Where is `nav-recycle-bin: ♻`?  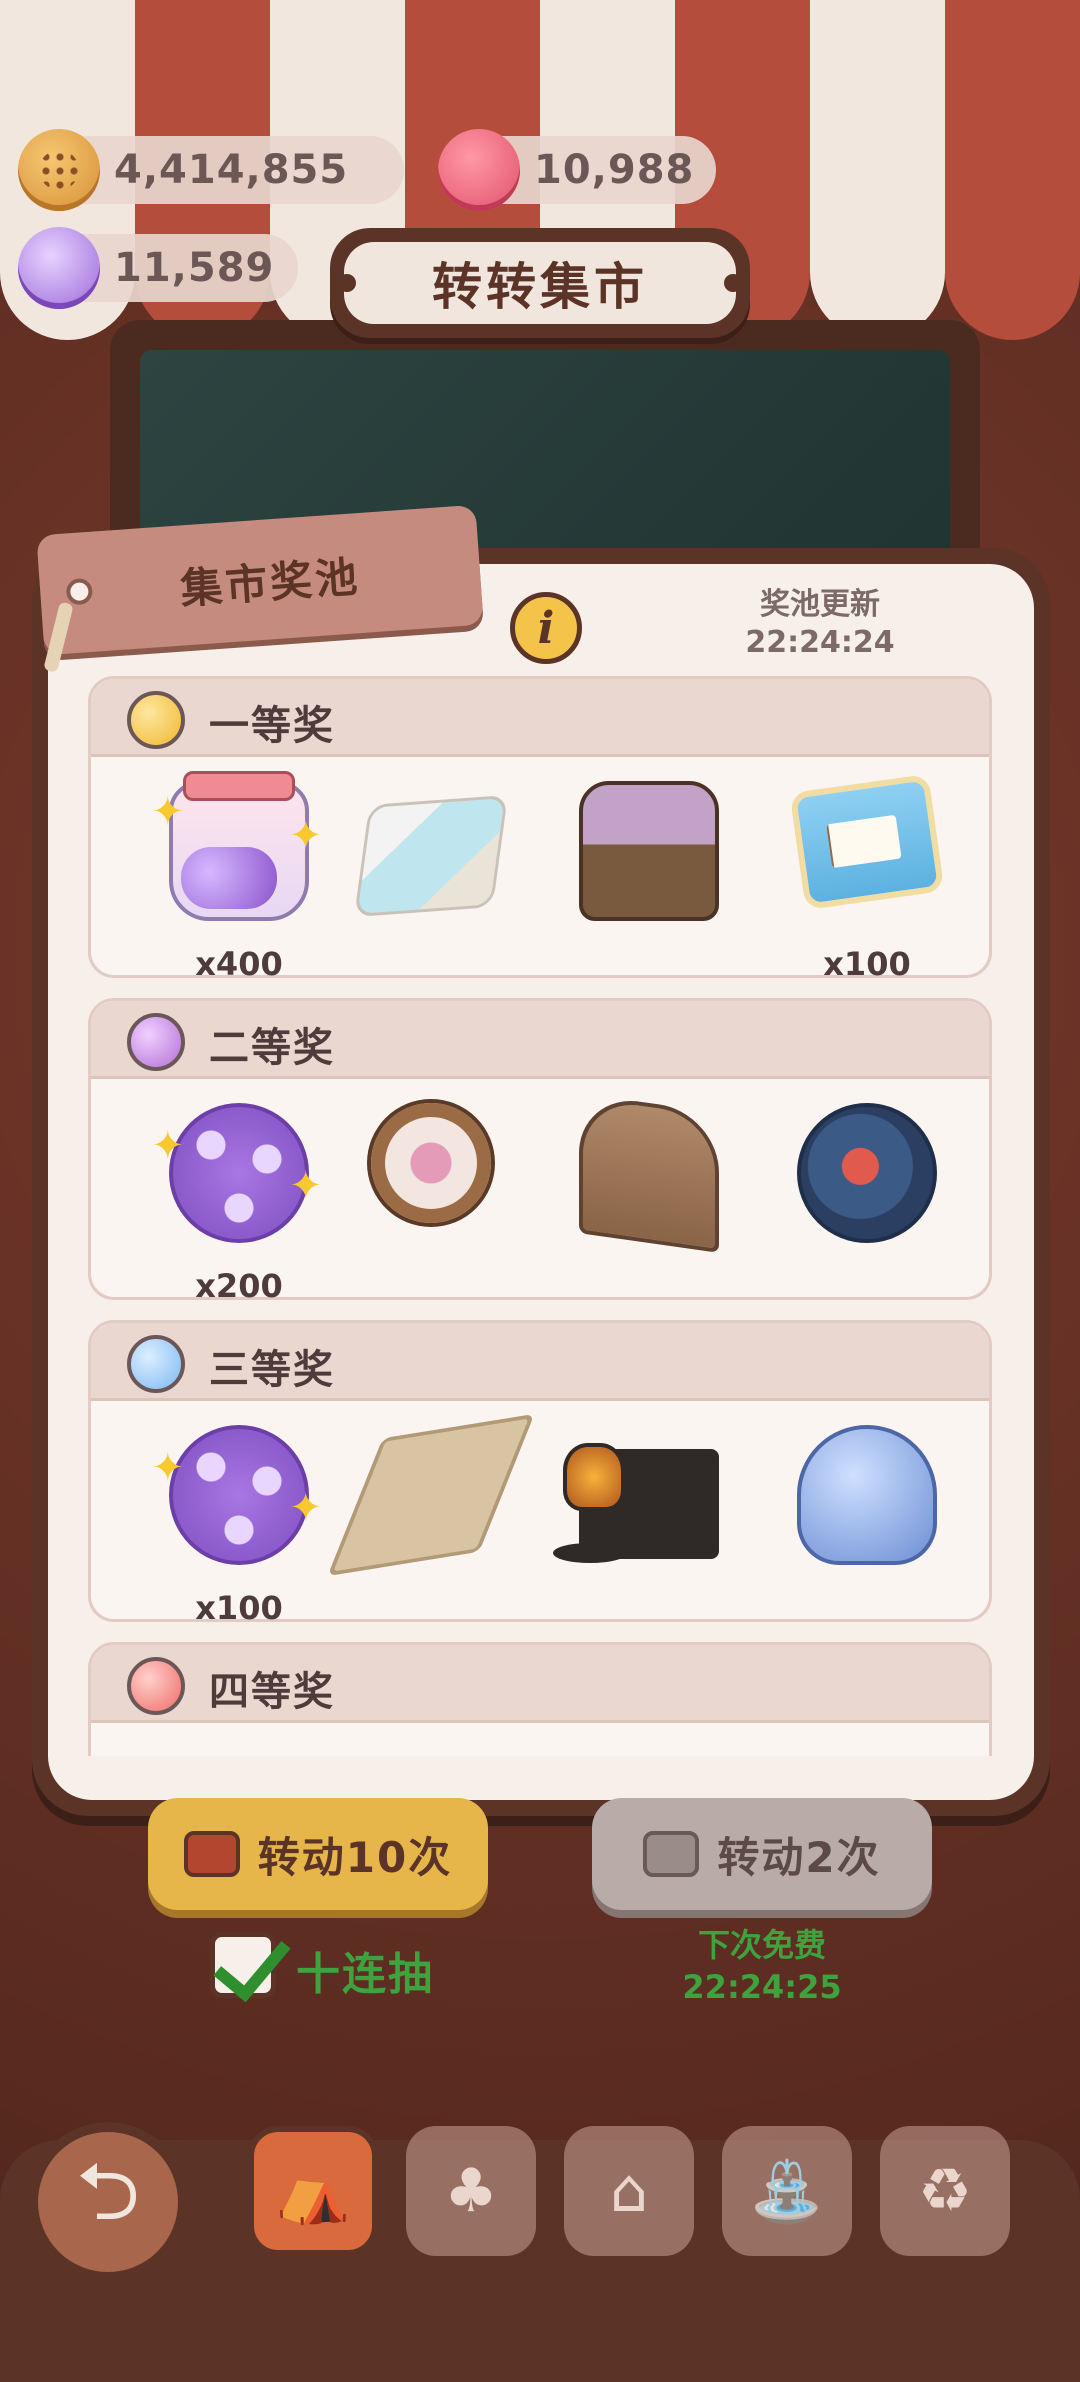
nav-recycle-bin: ♻ is located at coordinates (945, 2191).